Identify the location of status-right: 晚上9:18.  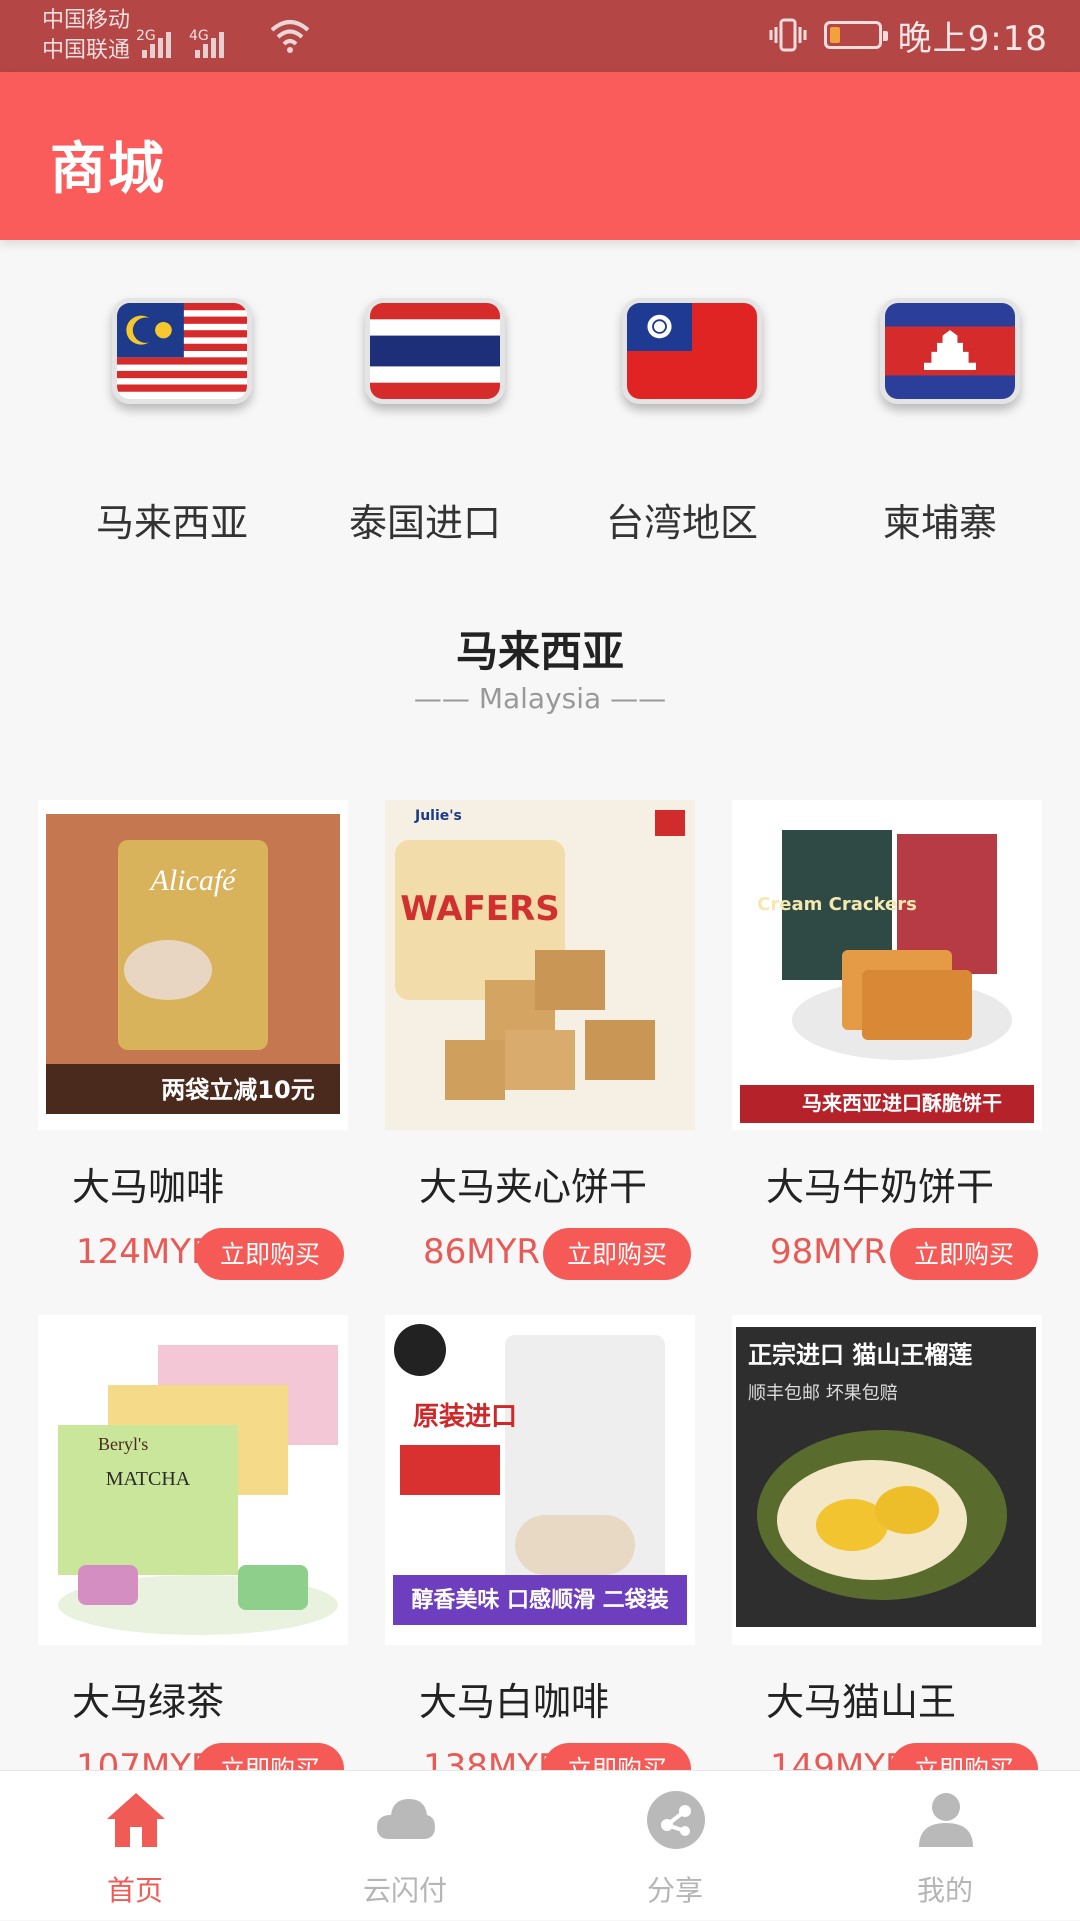
(908, 35).